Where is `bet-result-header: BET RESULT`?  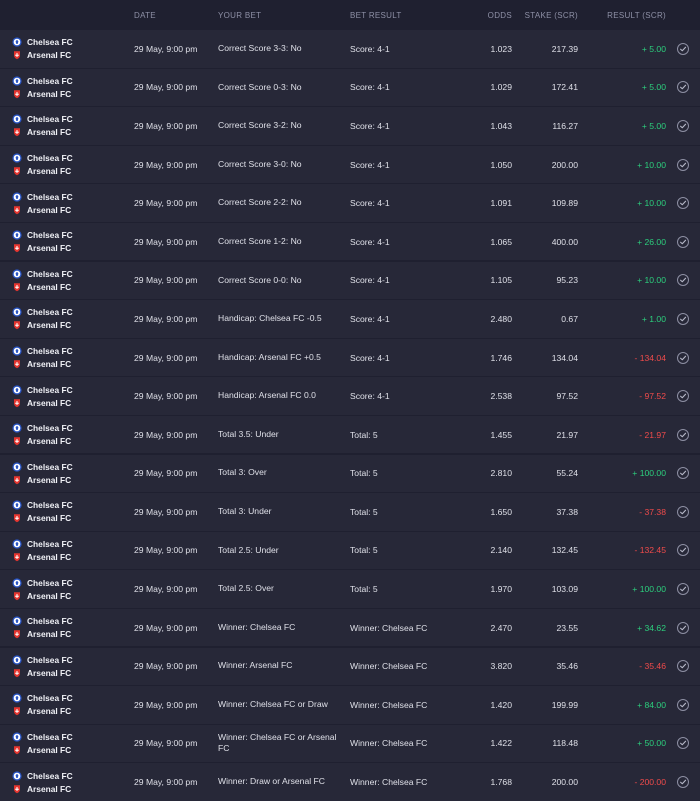
bet-result-header: BET RESULT is located at coordinates (376, 15).